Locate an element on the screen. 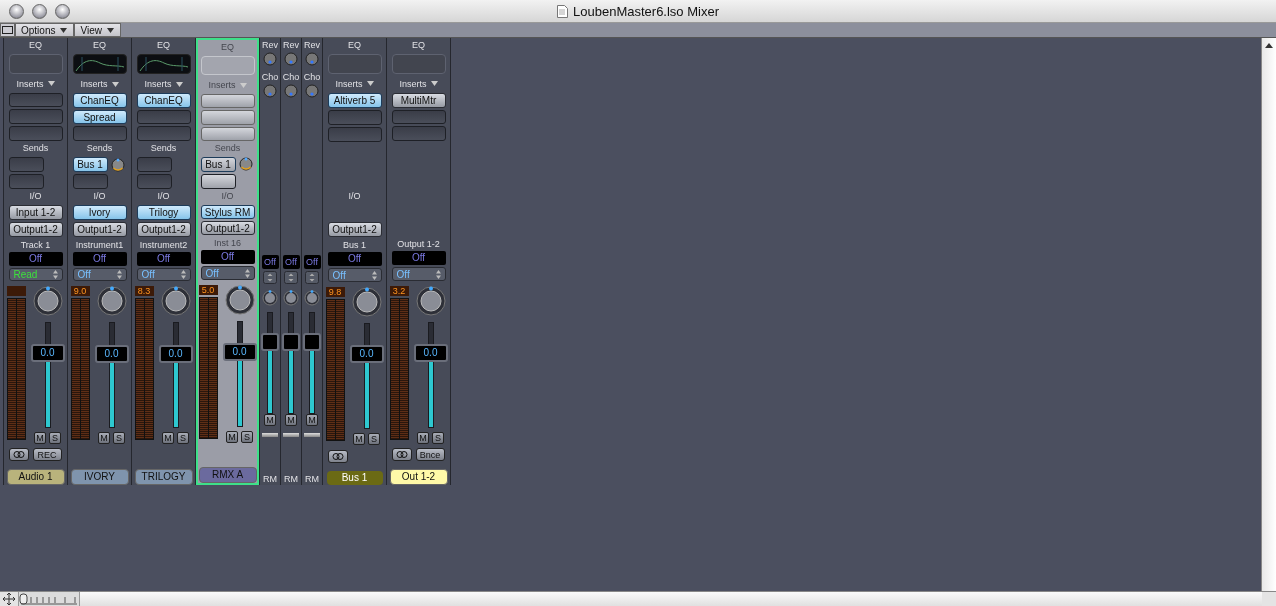 The width and height of the screenshot is (1276, 606). record-button: Bnce is located at coordinates (430, 455).